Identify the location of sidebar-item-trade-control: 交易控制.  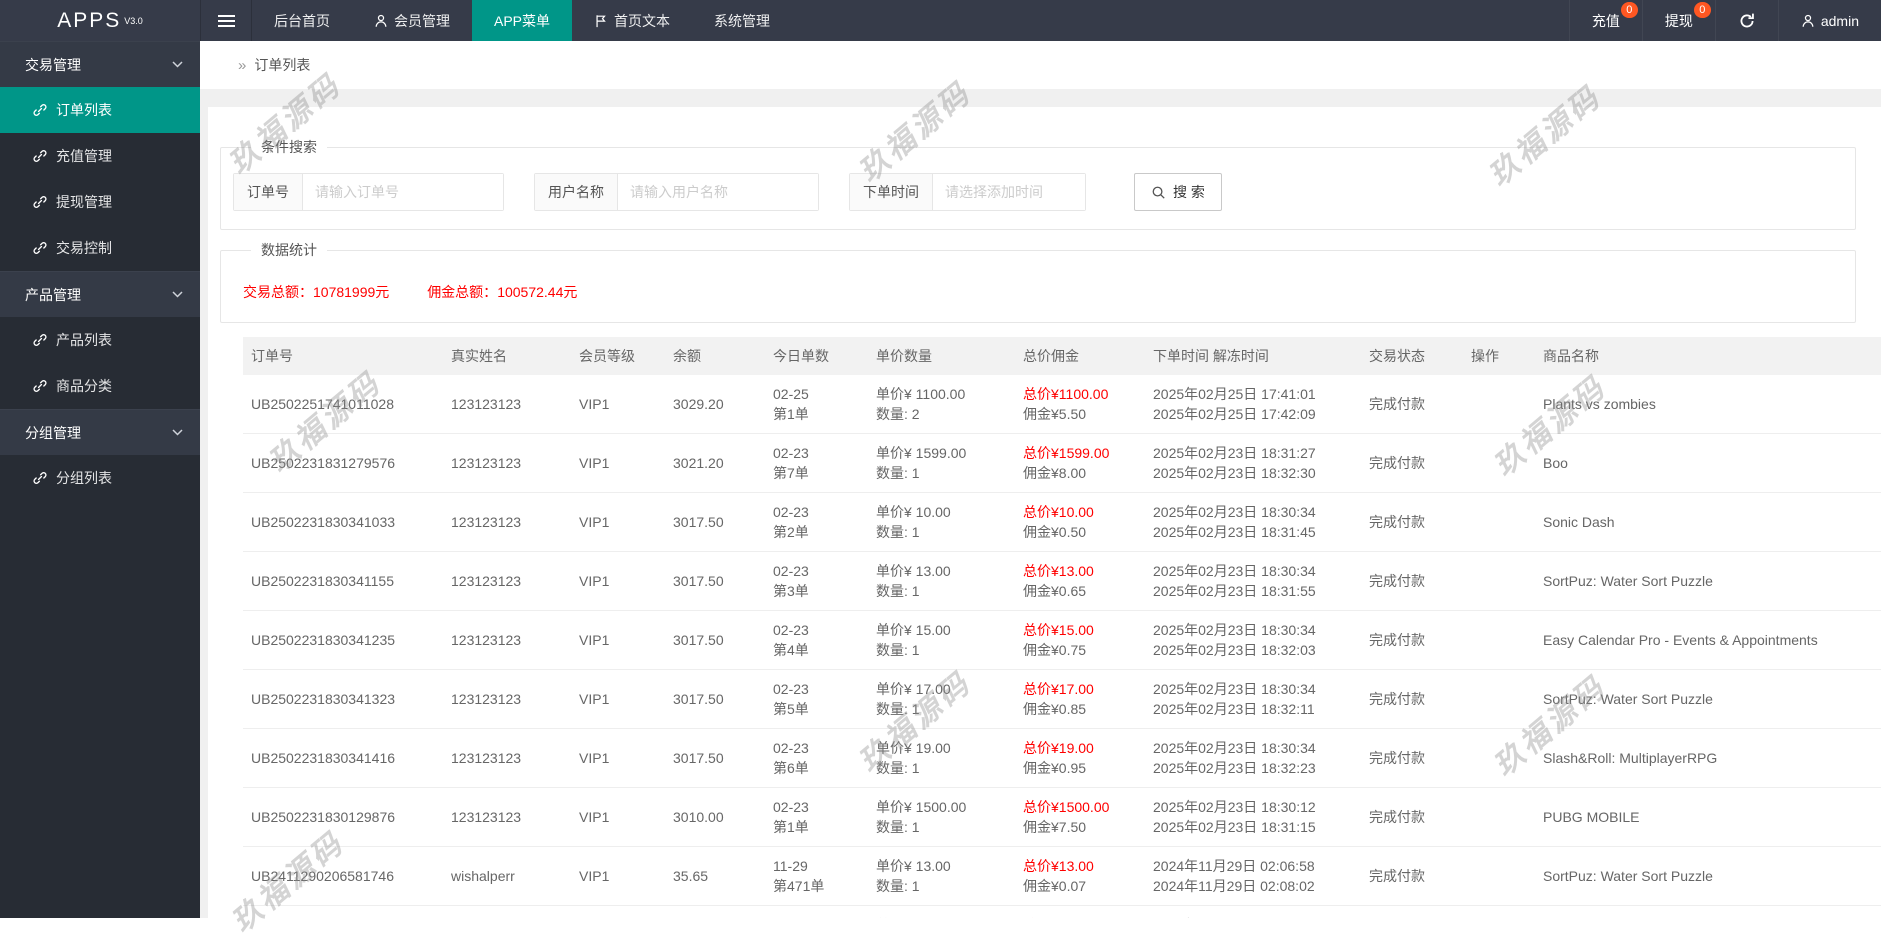
(100, 248).